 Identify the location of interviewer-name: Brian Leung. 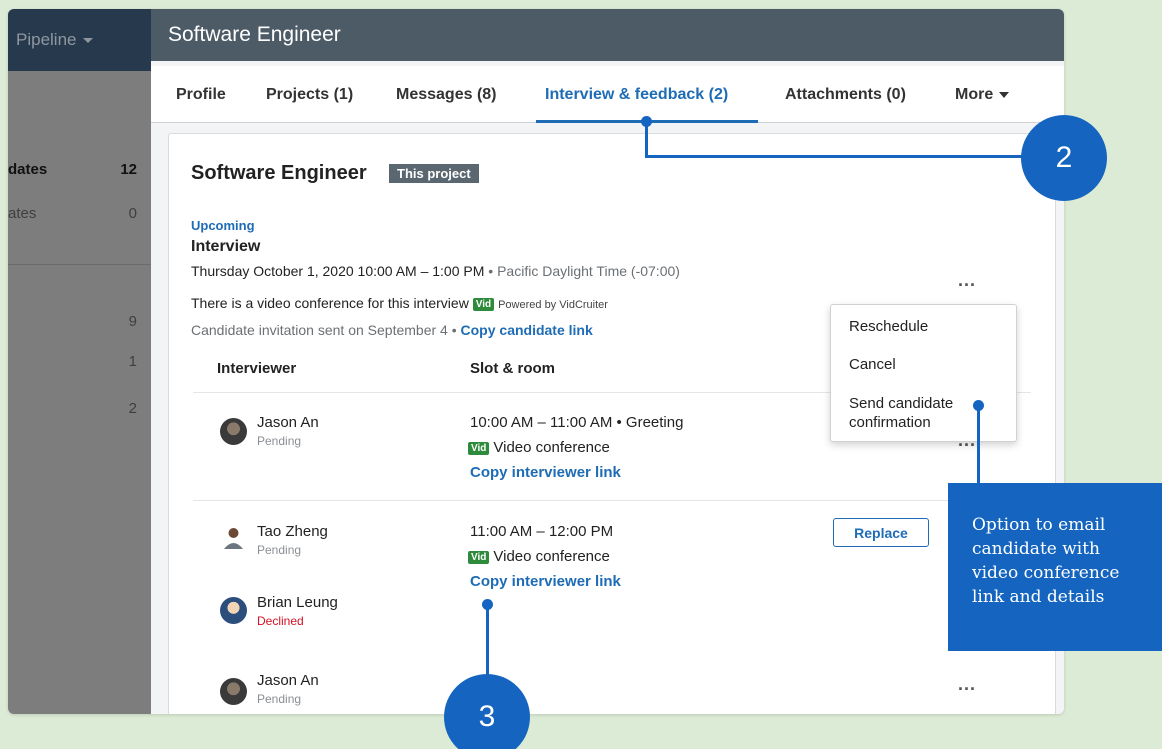
(297, 602).